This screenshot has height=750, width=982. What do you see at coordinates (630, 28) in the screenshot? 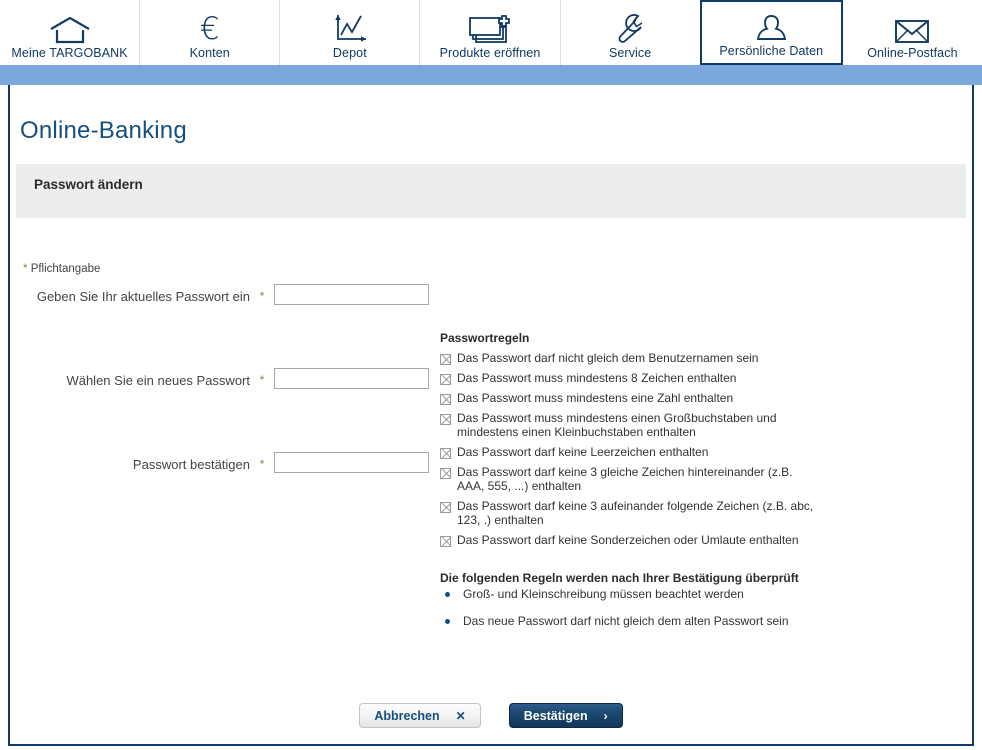
I see `wrench-icon` at bounding box center [630, 28].